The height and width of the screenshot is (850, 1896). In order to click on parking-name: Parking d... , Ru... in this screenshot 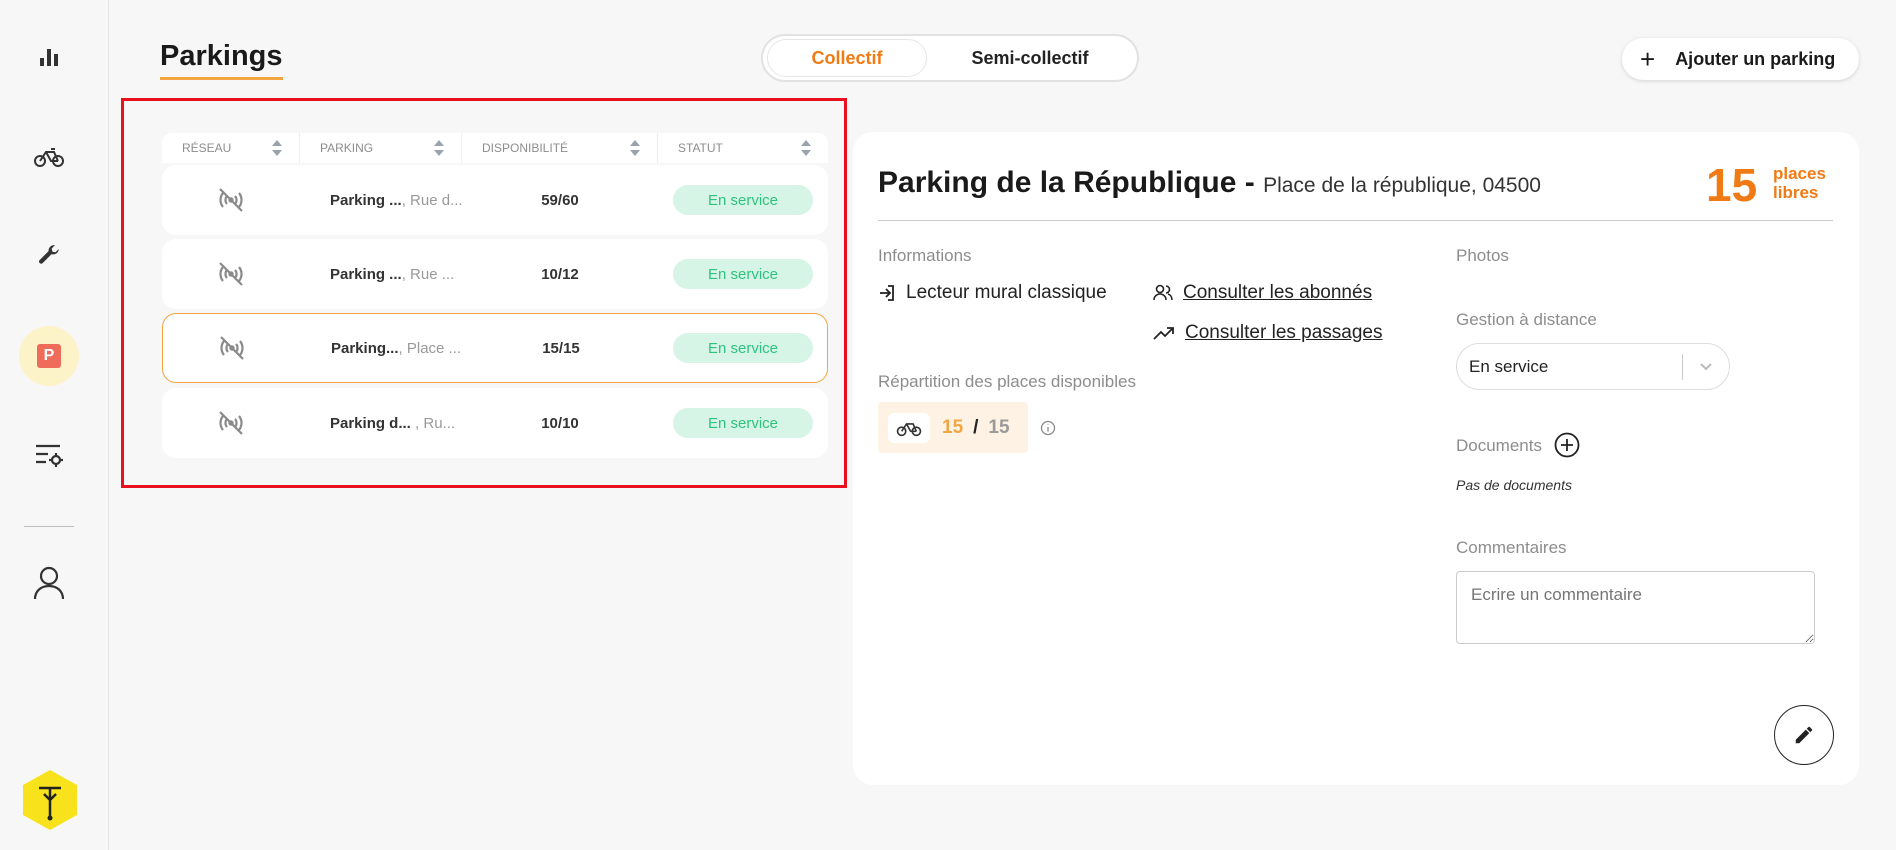, I will do `click(393, 423)`.